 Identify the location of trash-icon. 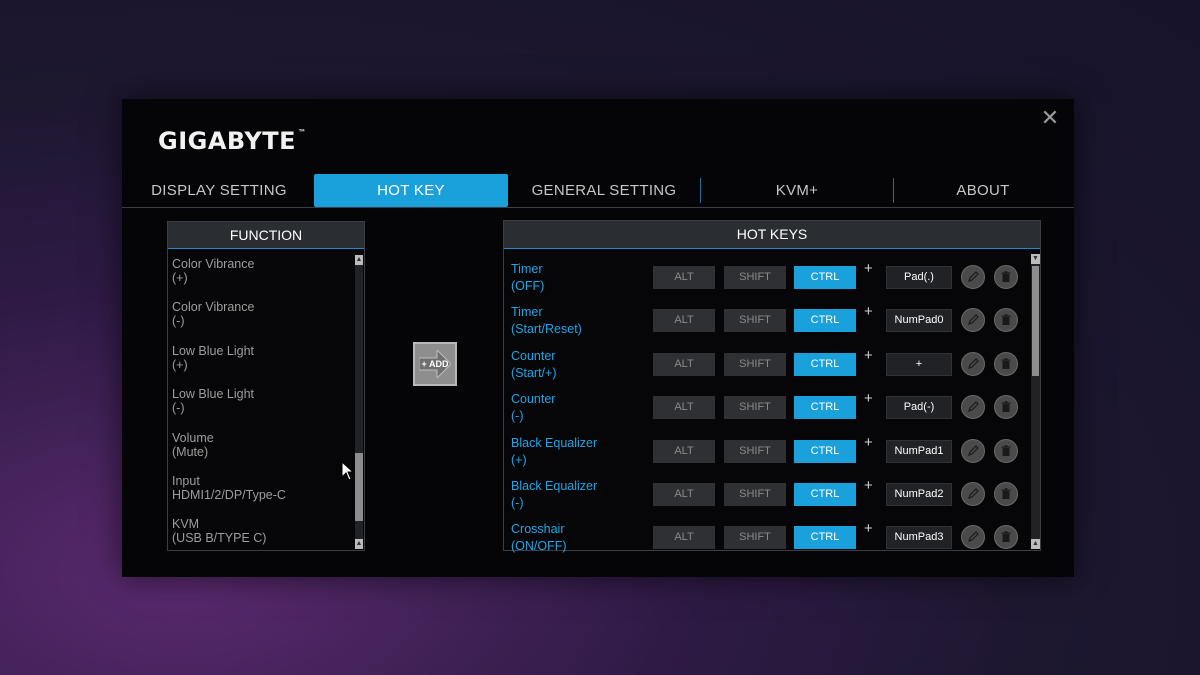
(1006, 320).